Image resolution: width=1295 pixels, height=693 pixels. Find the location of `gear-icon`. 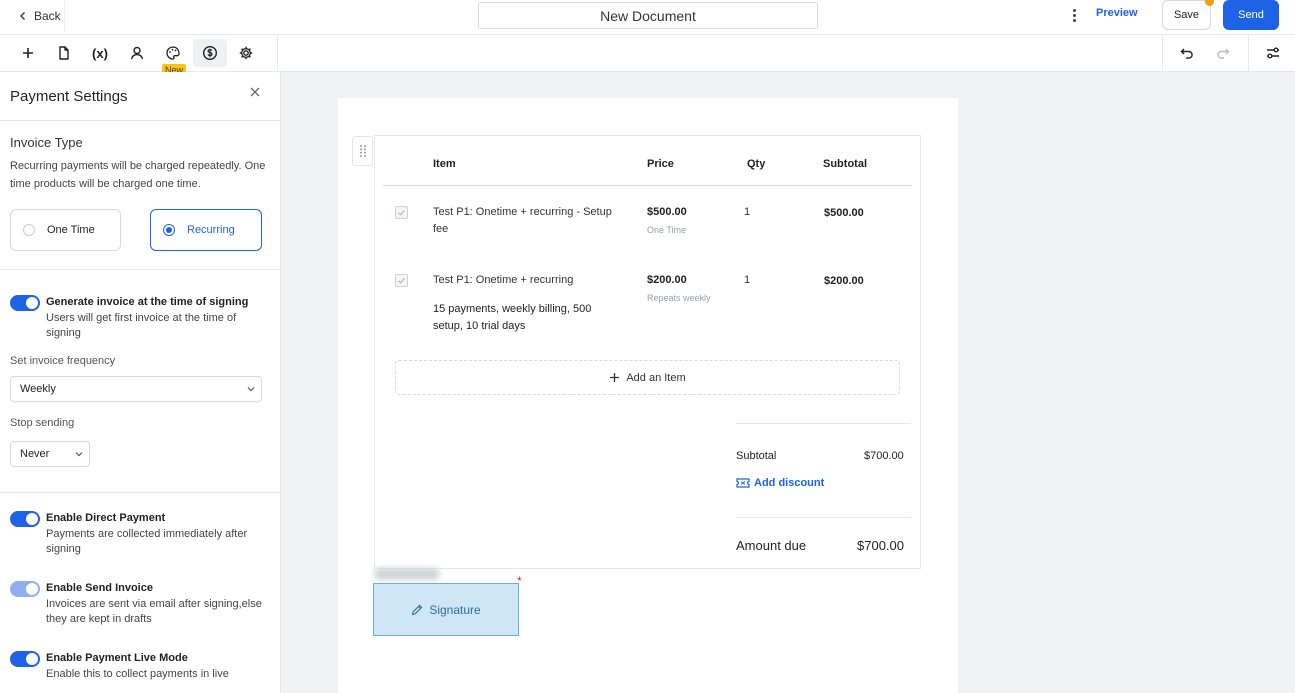

gear-icon is located at coordinates (246, 53).